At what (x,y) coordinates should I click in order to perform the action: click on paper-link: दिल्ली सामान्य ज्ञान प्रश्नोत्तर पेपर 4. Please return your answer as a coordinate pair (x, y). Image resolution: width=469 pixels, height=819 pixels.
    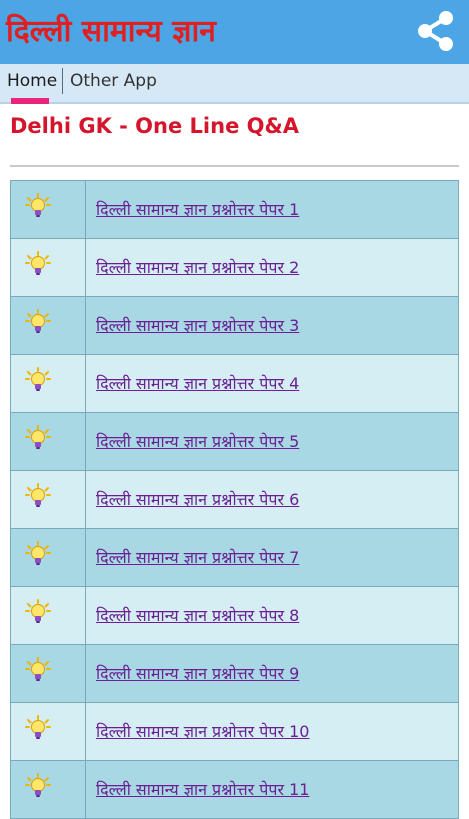
    Looking at the image, I should click on (197, 383).